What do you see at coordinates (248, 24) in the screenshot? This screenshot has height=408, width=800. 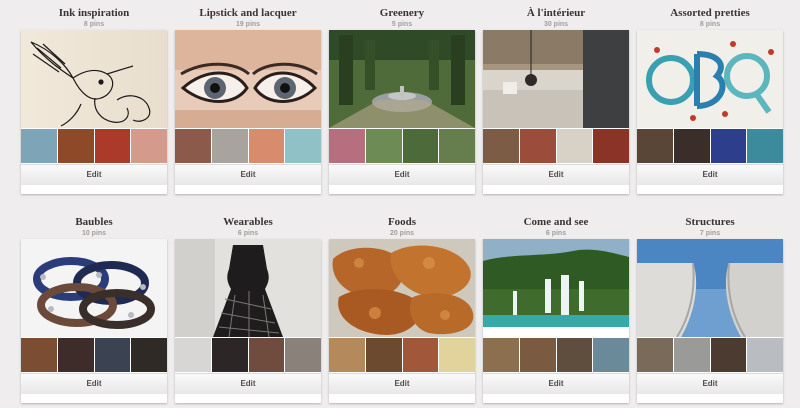 I see `pin-count: 19 pins` at bounding box center [248, 24].